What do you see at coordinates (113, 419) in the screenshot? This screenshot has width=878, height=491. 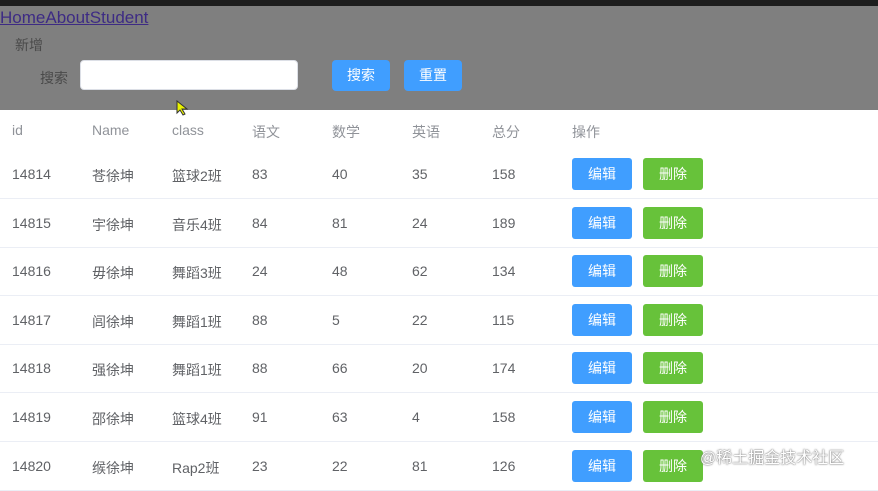 I see `cell-name: 邵徐坤` at bounding box center [113, 419].